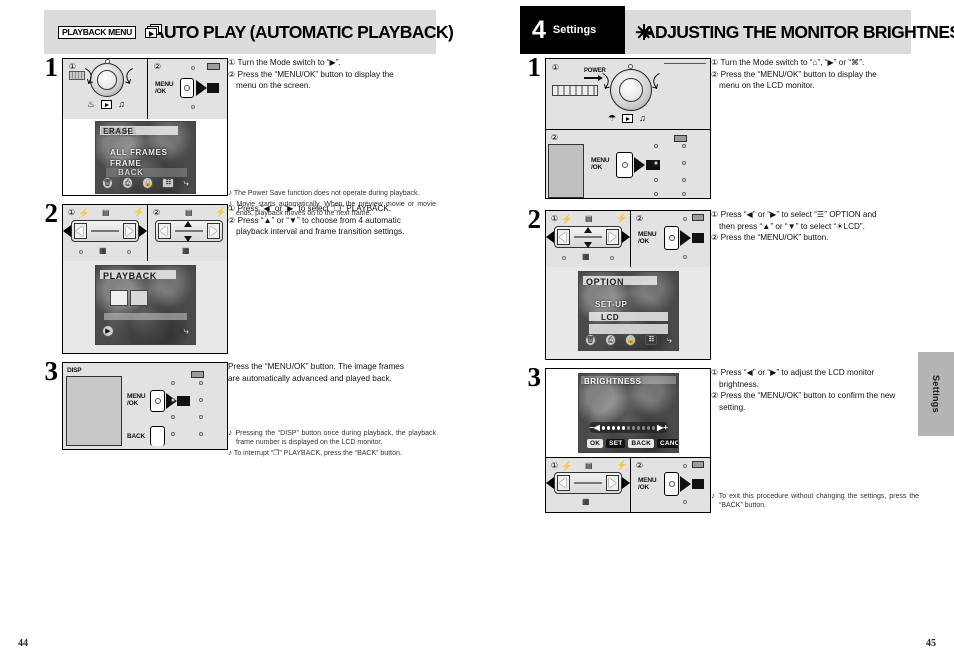  What do you see at coordinates (931, 643) in the screenshot?
I see `right-page-number: 45` at bounding box center [931, 643].